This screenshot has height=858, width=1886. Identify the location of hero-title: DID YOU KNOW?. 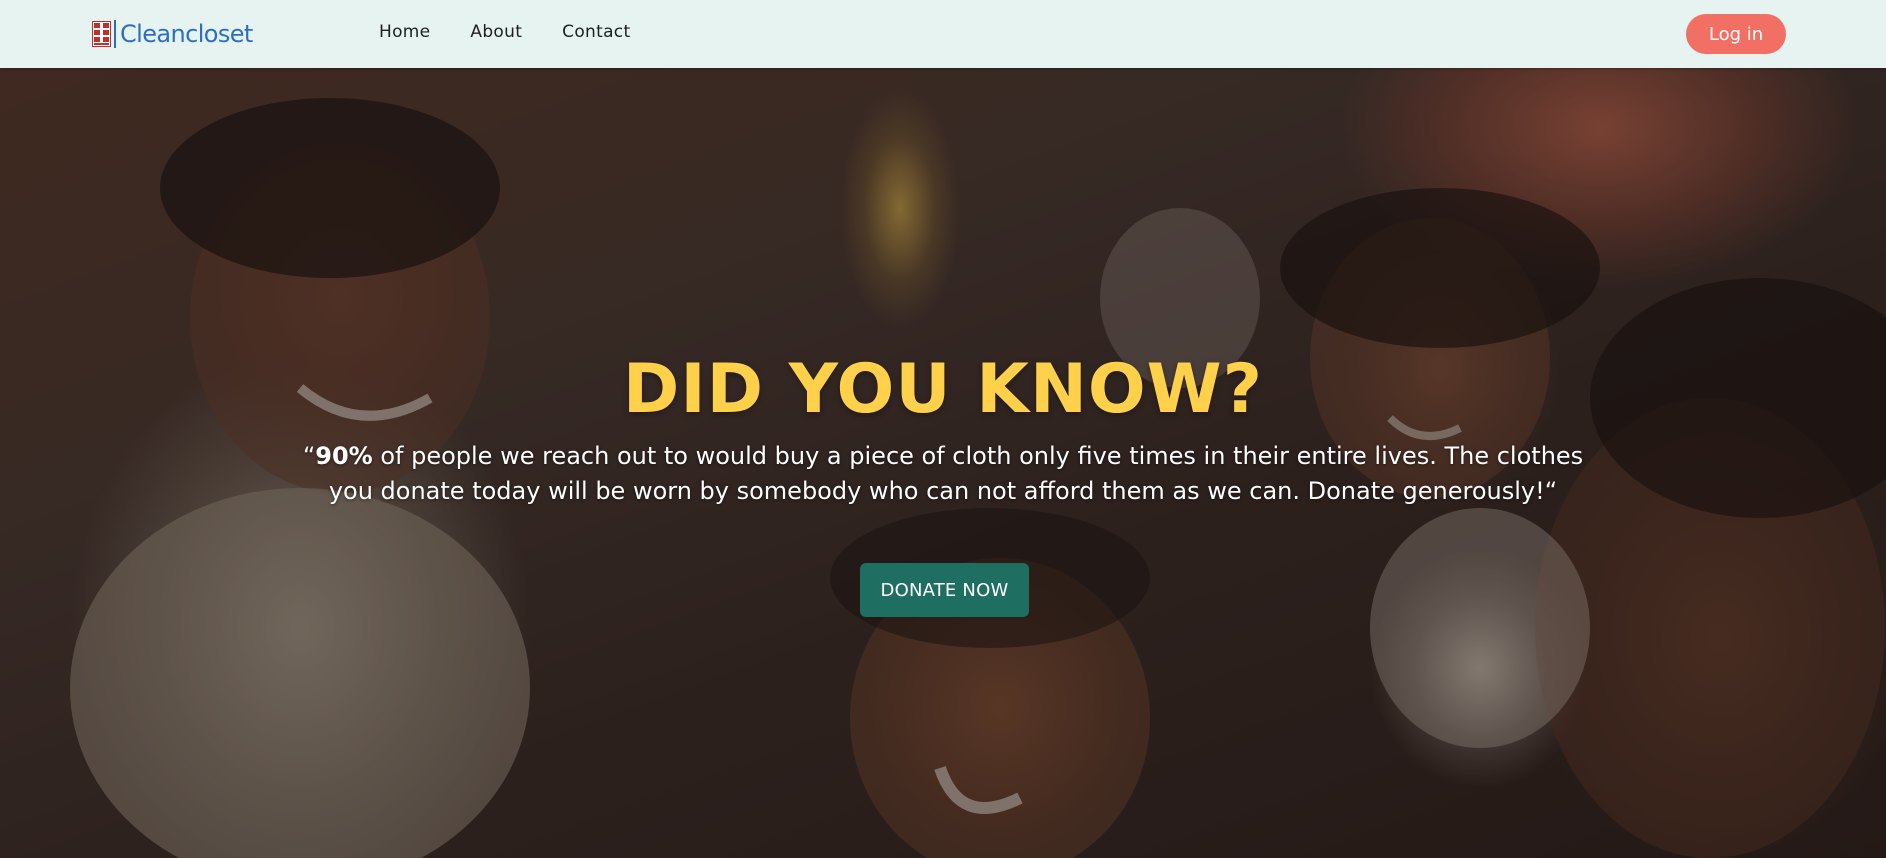
(943, 389).